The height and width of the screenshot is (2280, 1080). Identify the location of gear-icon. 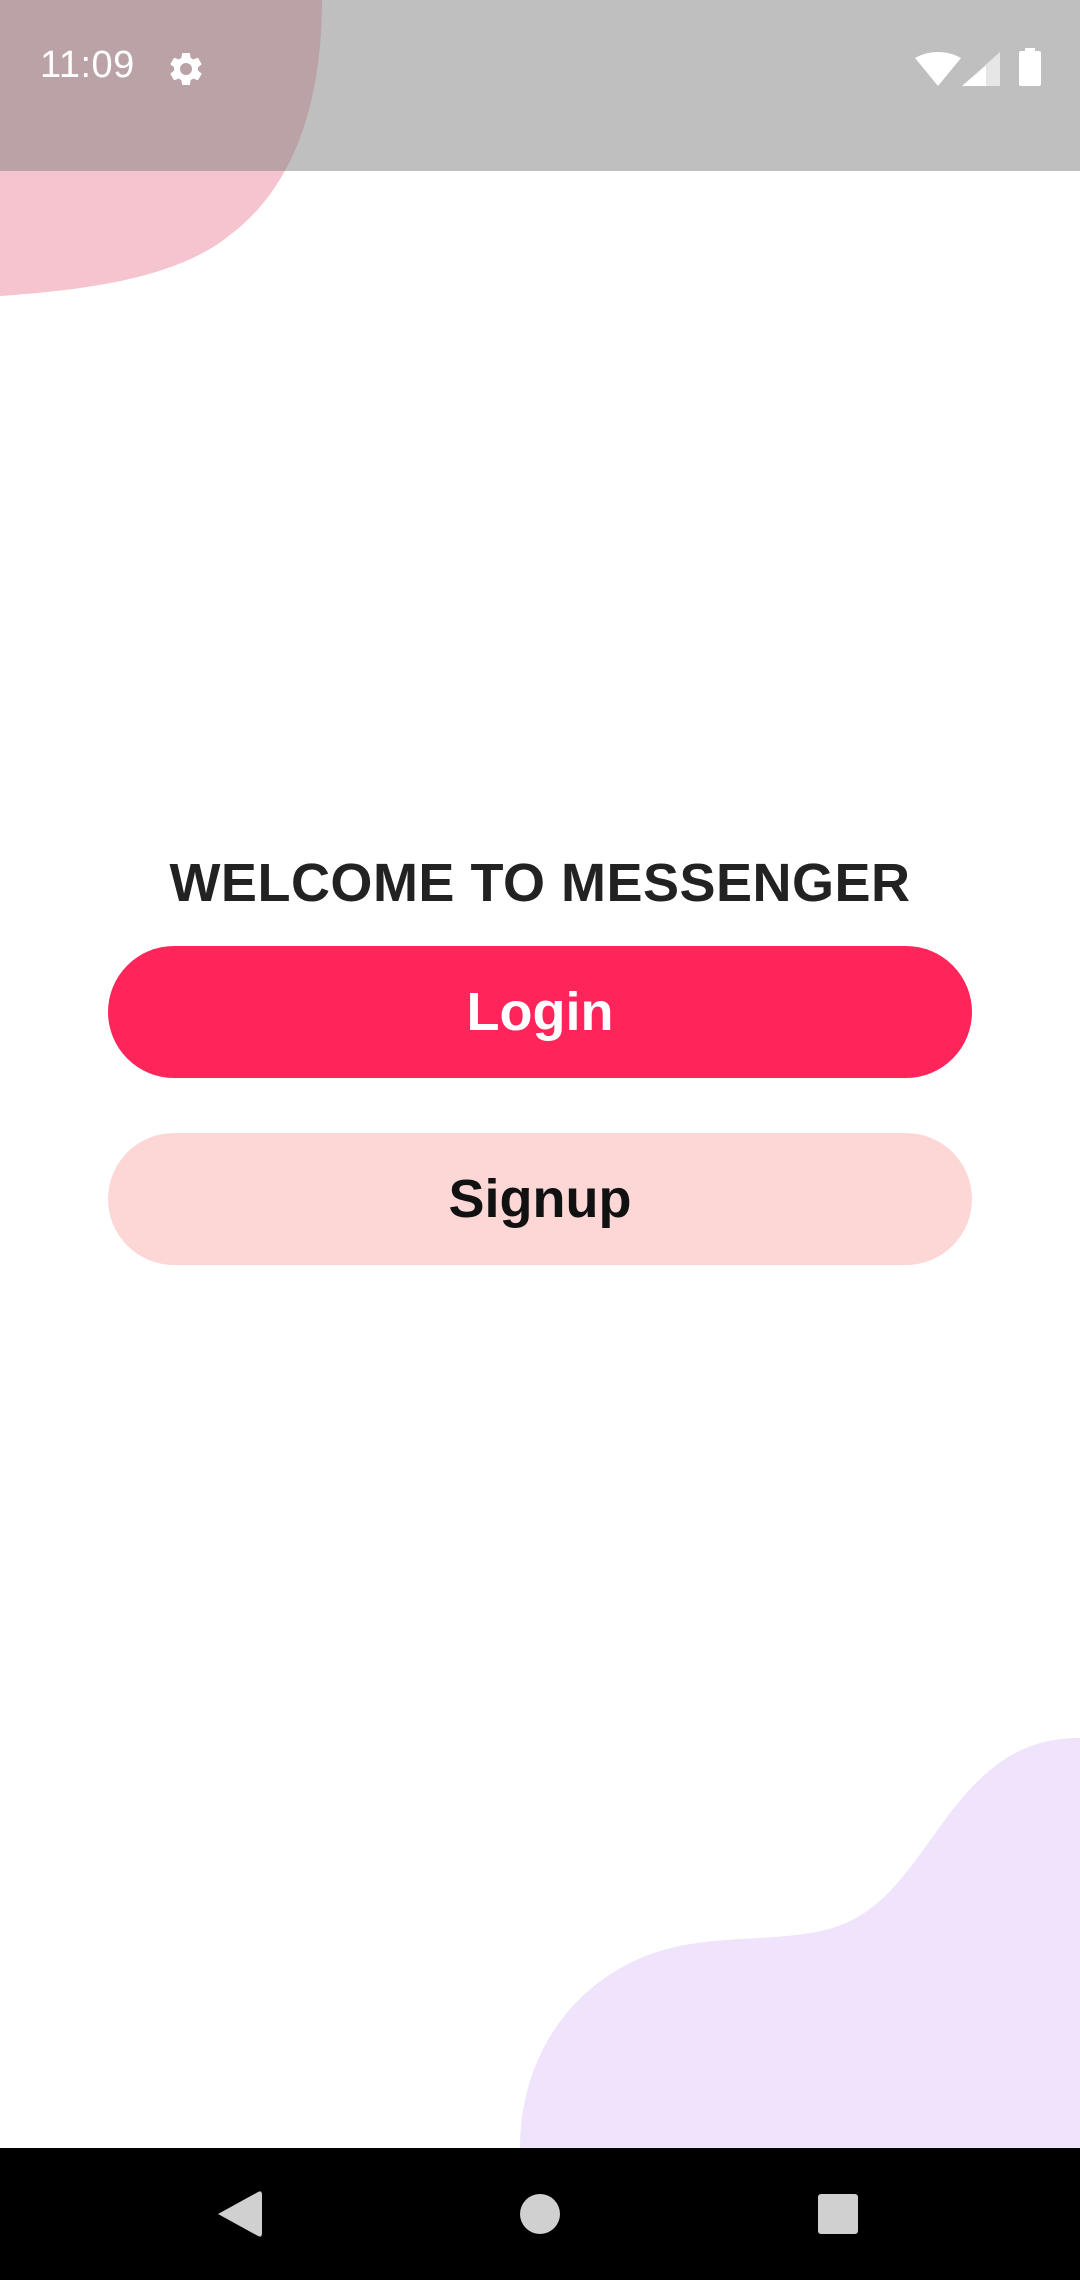
(186, 68).